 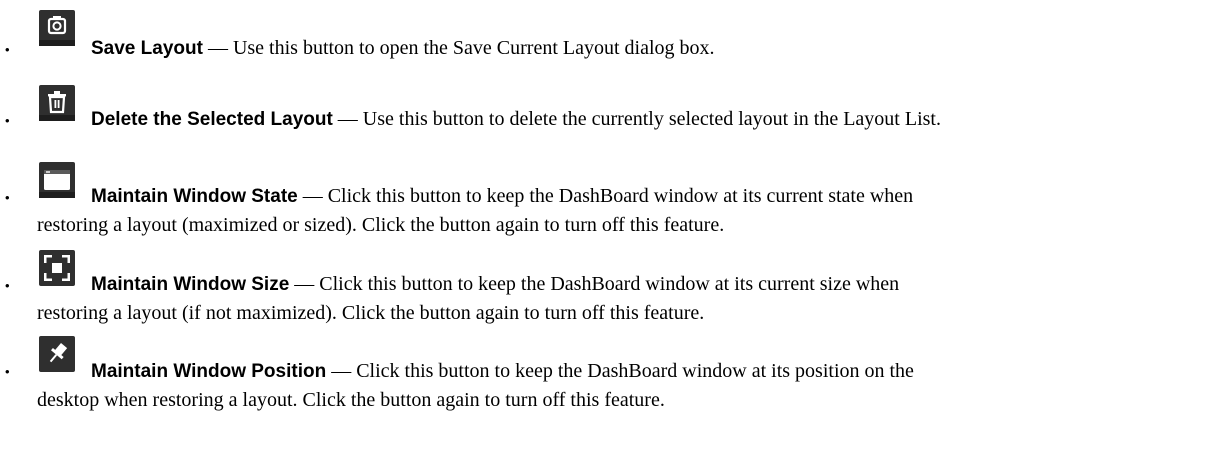 I want to click on button-name: Maintain Window State, so click(x=194, y=196).